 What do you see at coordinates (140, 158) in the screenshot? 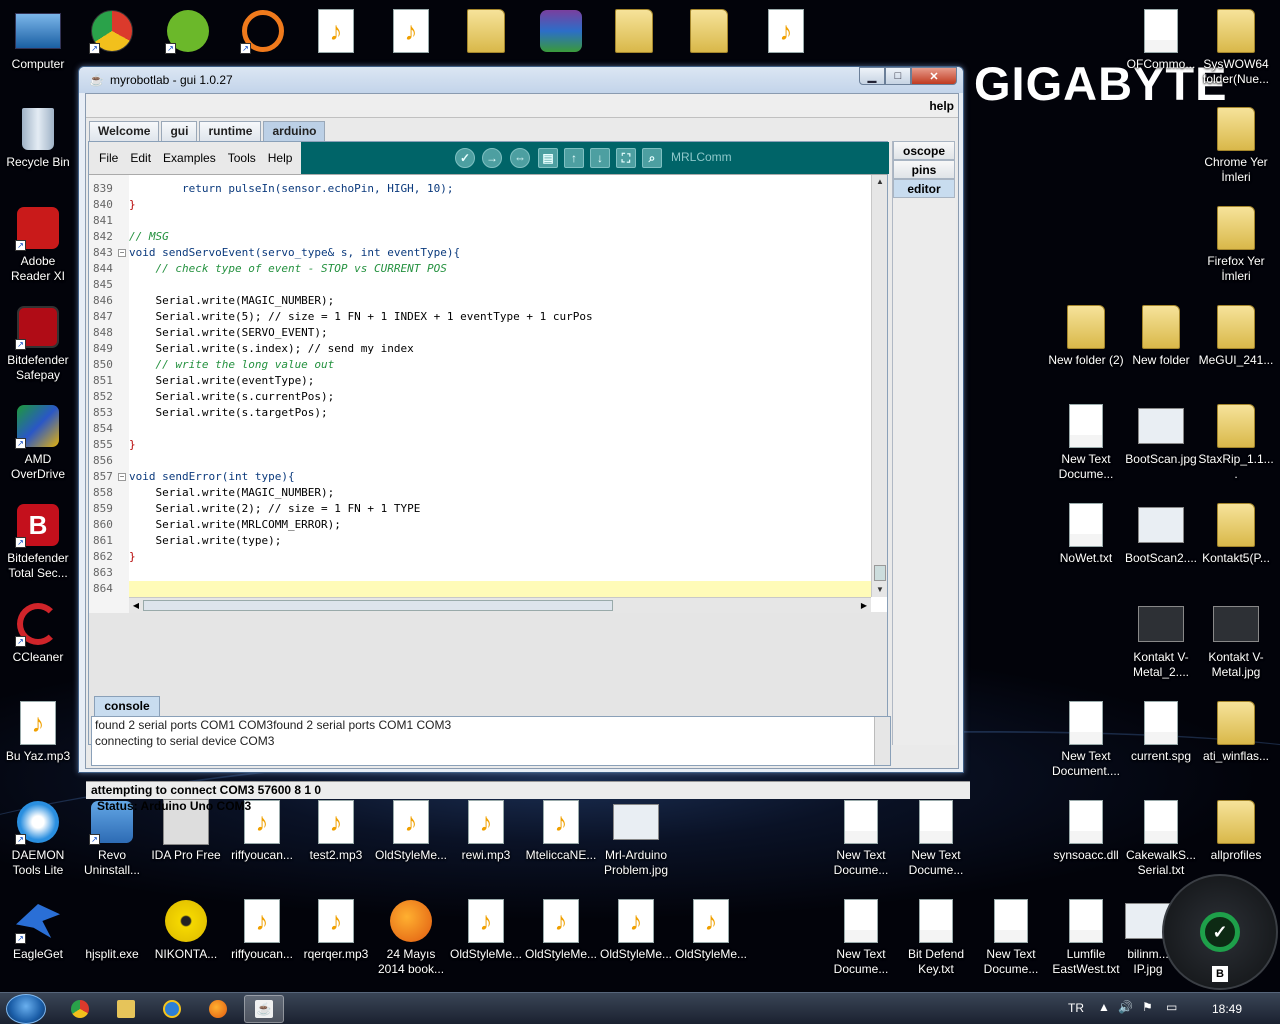
I see `menu-edit: Edit` at bounding box center [140, 158].